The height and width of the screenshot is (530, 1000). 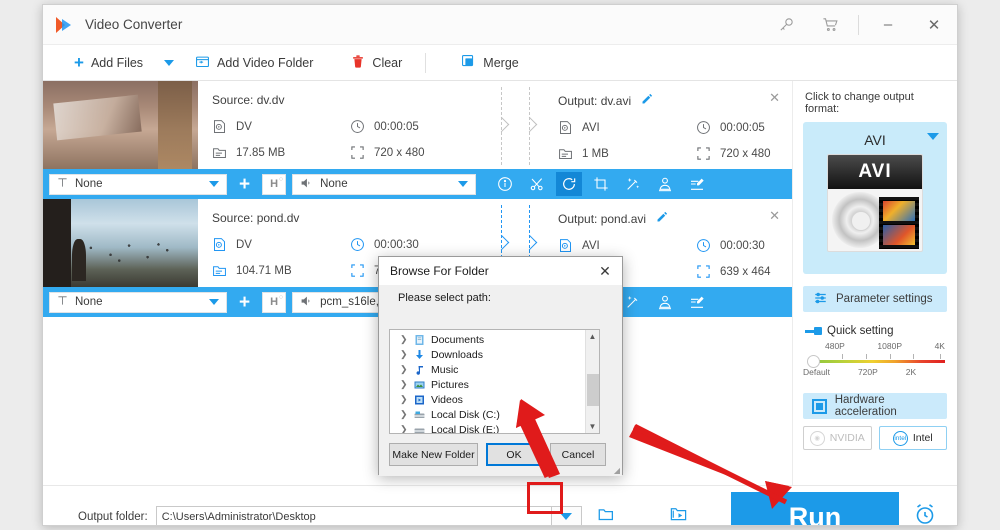 I want to click on source-filesize: 17.85 MB, so click(x=281, y=152).